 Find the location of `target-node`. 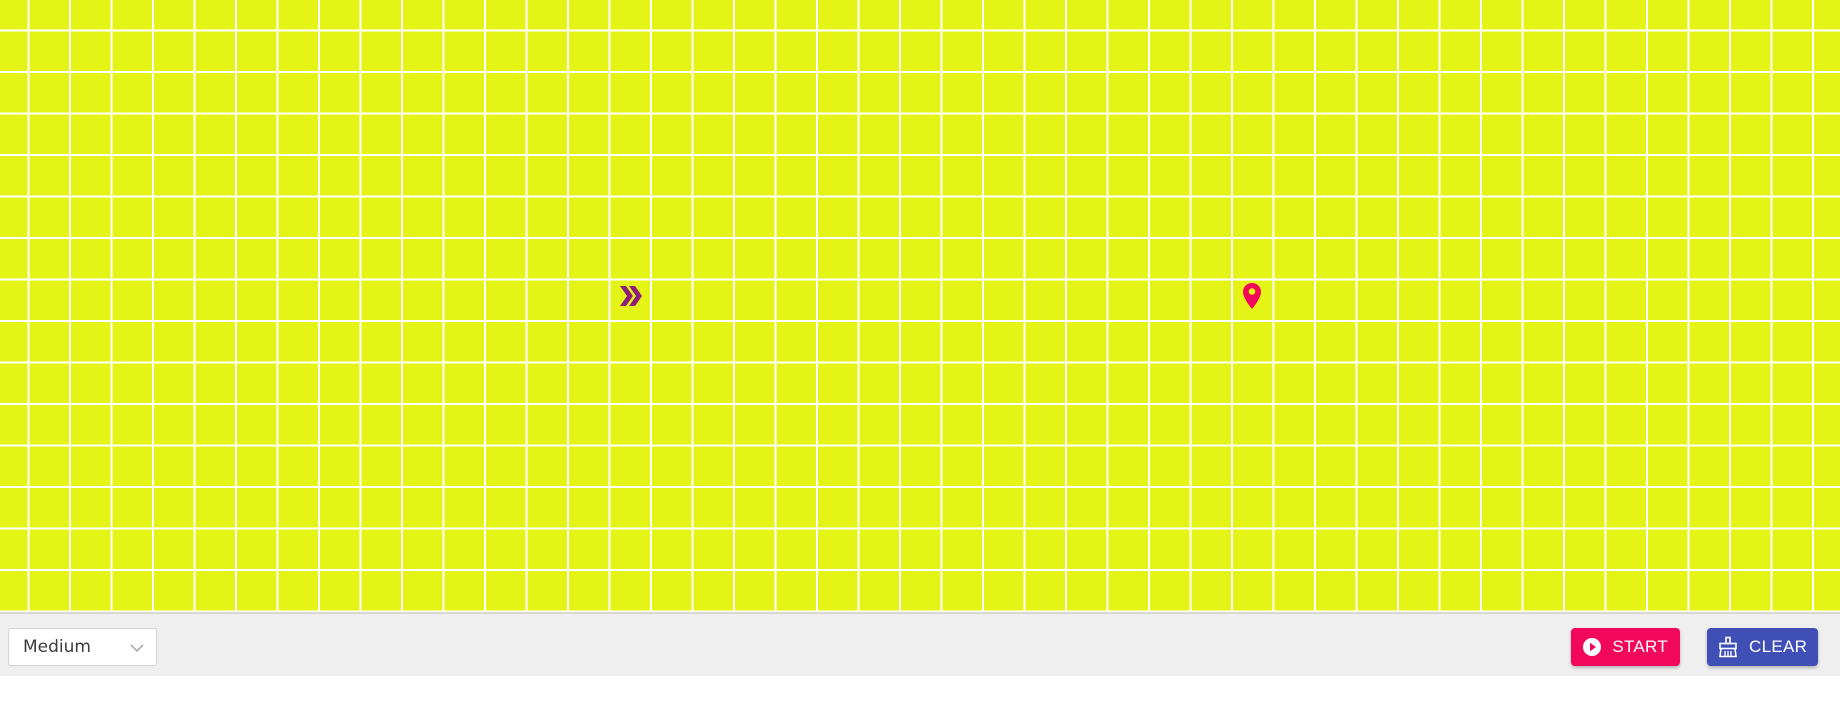

target-node is located at coordinates (1252, 296).